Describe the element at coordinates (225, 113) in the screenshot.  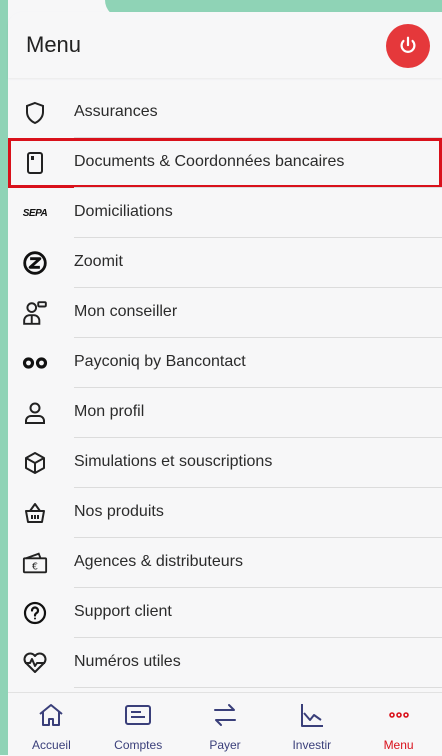
I see `menu-item-assurances: Assurances` at that location.